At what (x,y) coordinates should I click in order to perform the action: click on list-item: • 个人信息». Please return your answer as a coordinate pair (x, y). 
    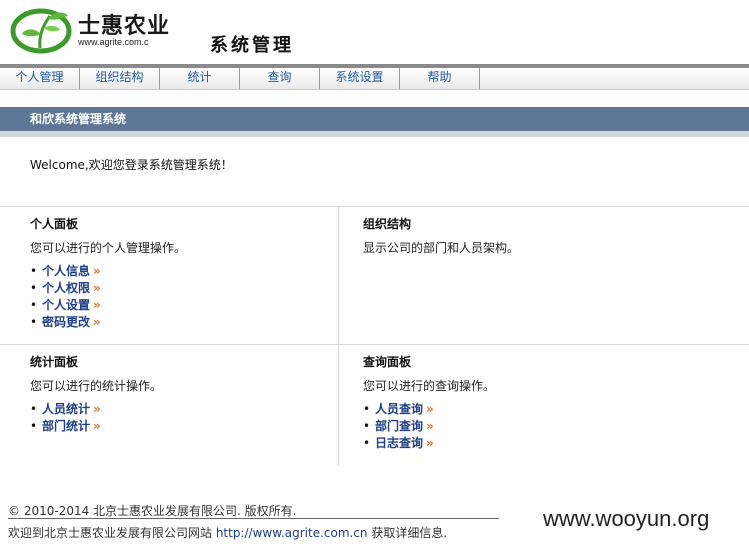
    Looking at the image, I should click on (108, 271).